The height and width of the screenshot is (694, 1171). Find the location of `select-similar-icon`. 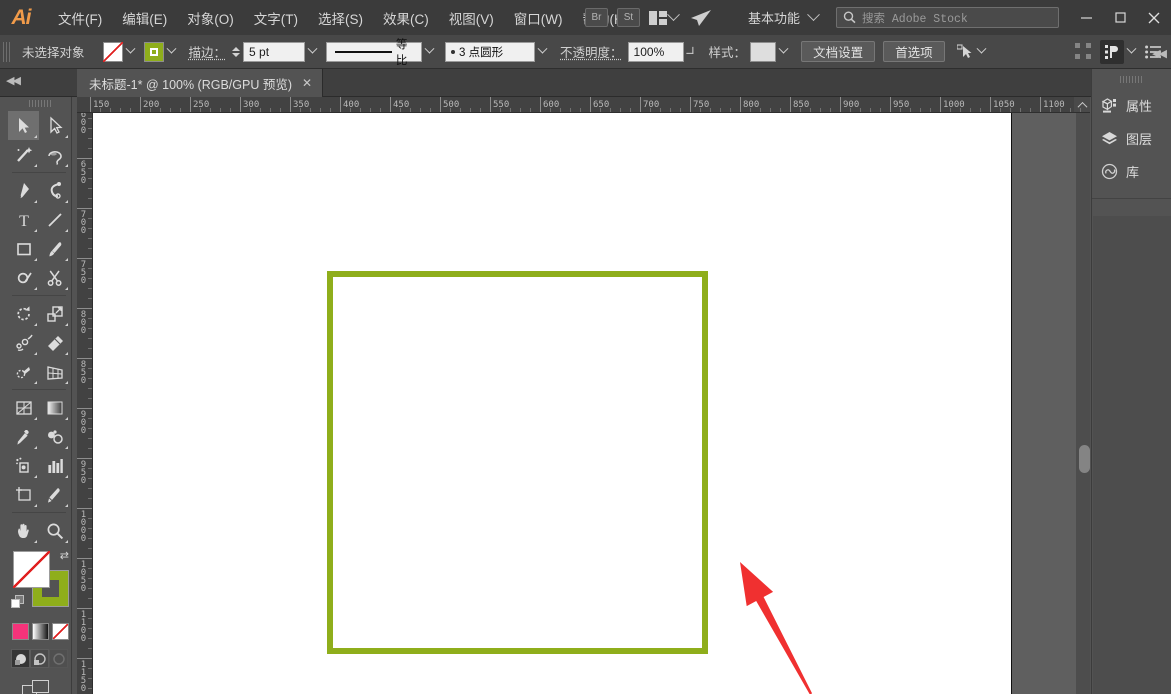

select-similar-icon is located at coordinates (965, 51).